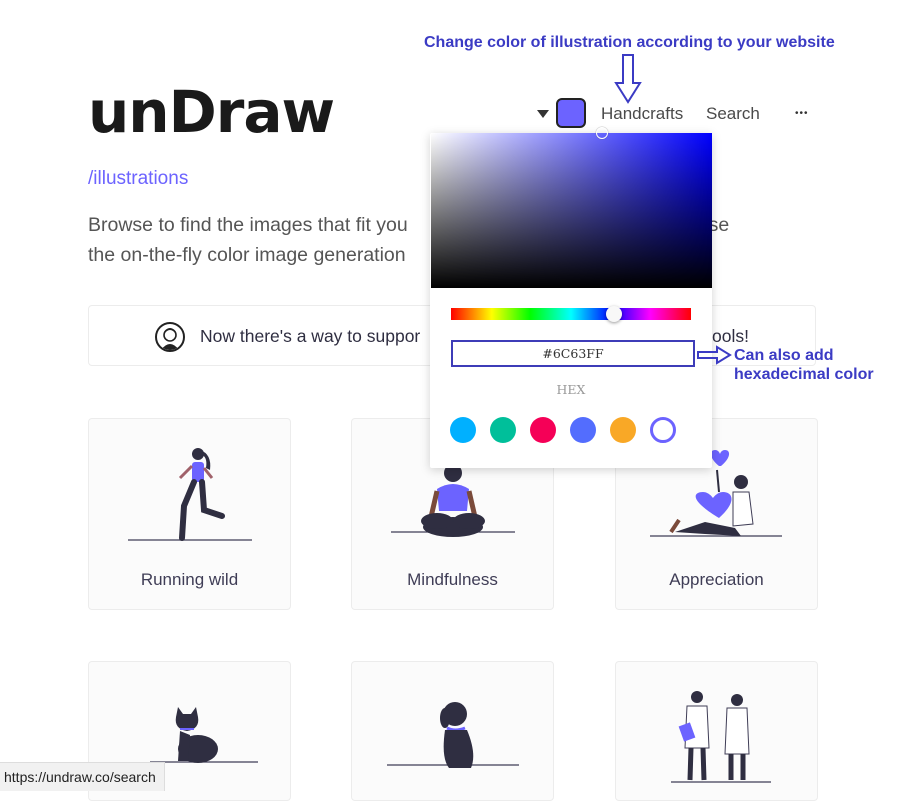  What do you see at coordinates (503, 430) in the screenshot?
I see `preset-swatch-teal` at bounding box center [503, 430].